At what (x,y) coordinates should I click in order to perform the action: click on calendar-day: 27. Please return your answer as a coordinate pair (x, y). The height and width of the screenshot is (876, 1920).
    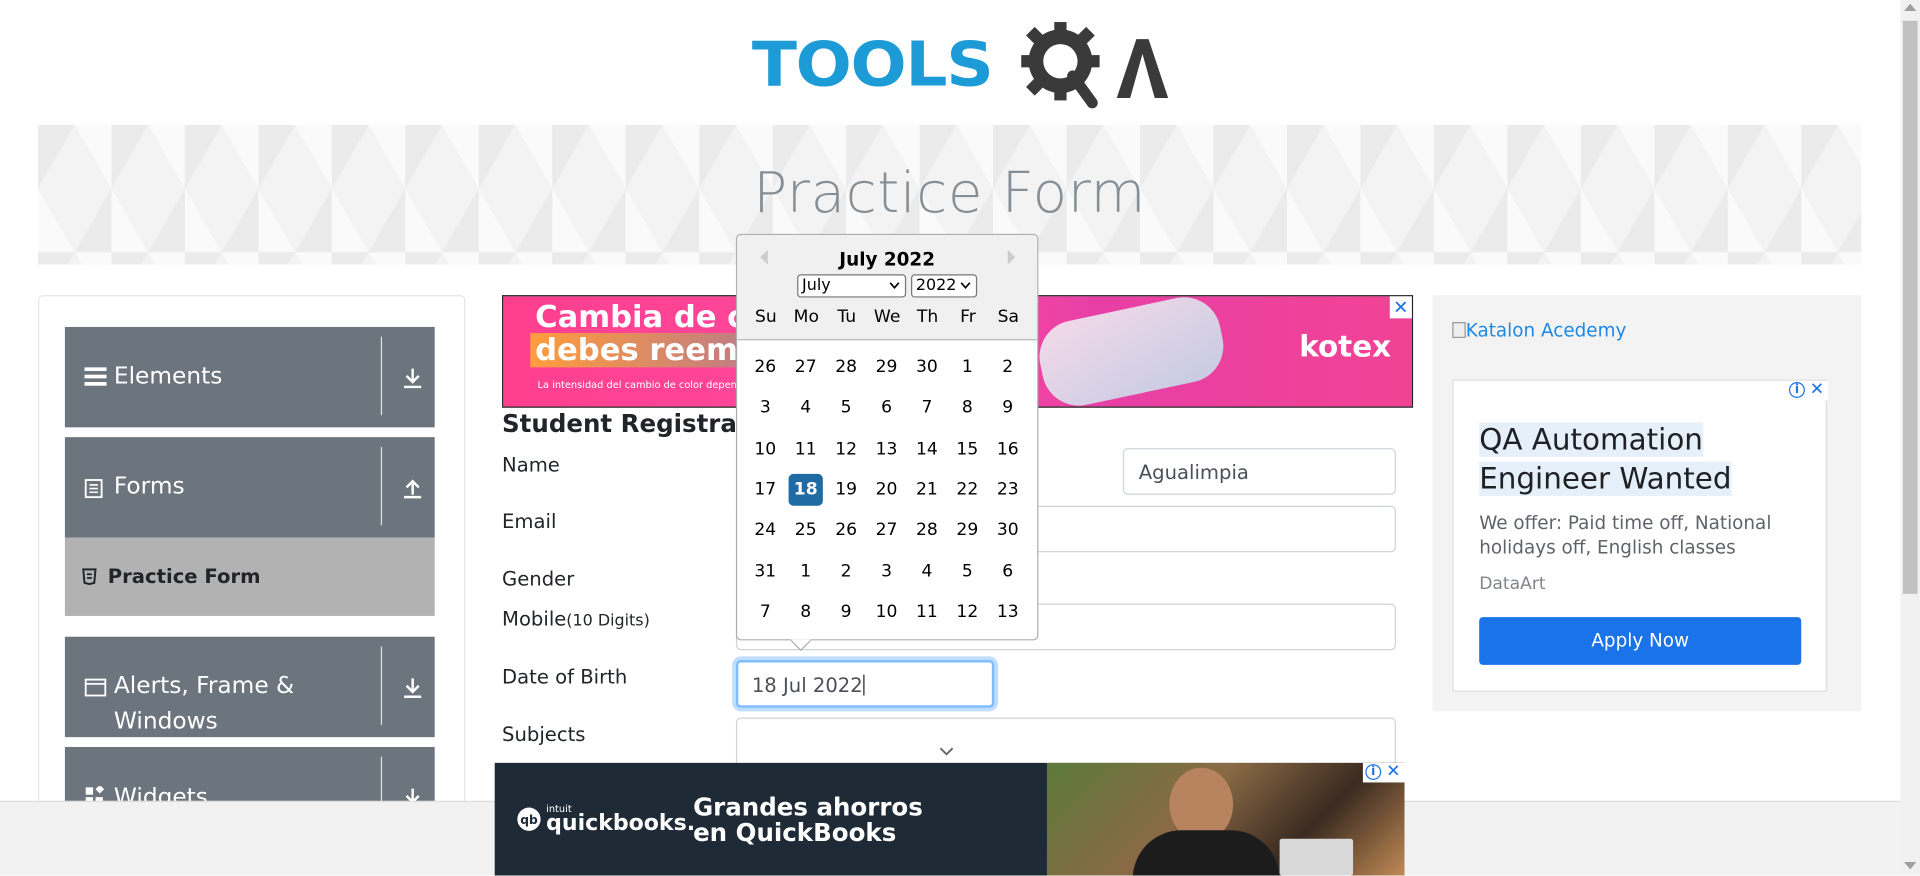
    Looking at the image, I should click on (886, 531).